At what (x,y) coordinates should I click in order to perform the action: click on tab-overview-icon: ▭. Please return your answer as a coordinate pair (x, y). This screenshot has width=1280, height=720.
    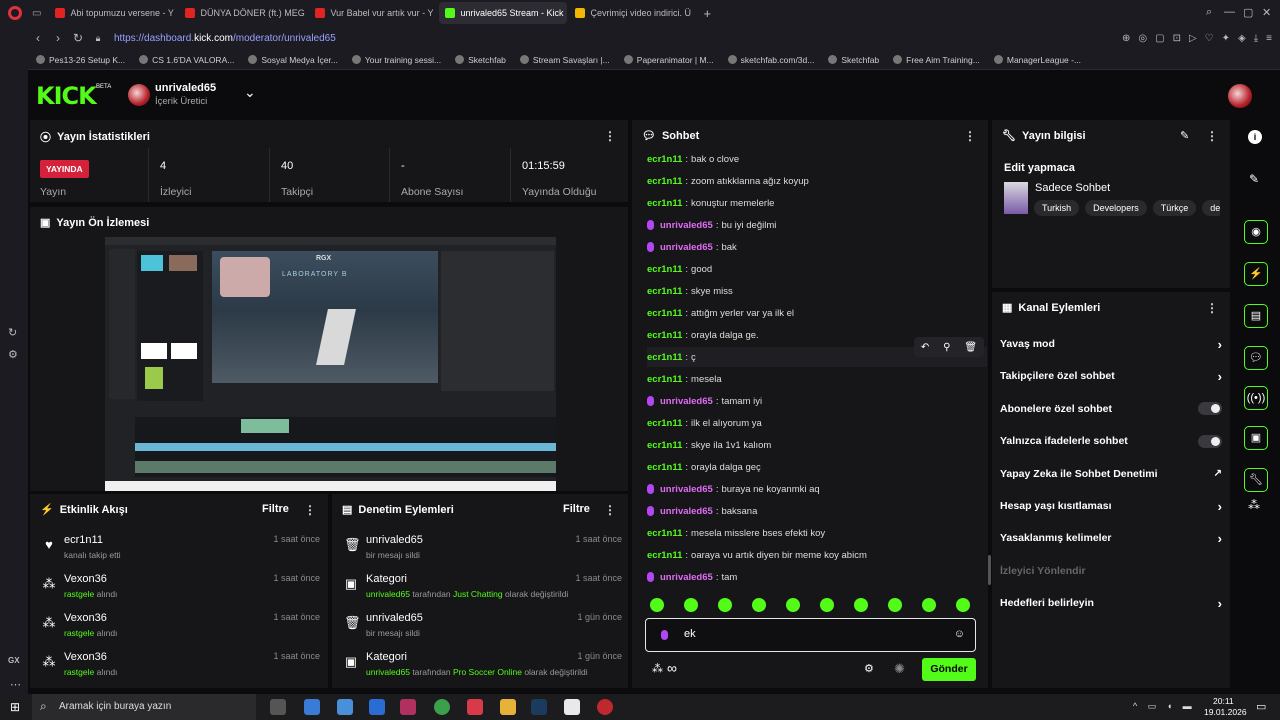
    Looking at the image, I should click on (36, 13).